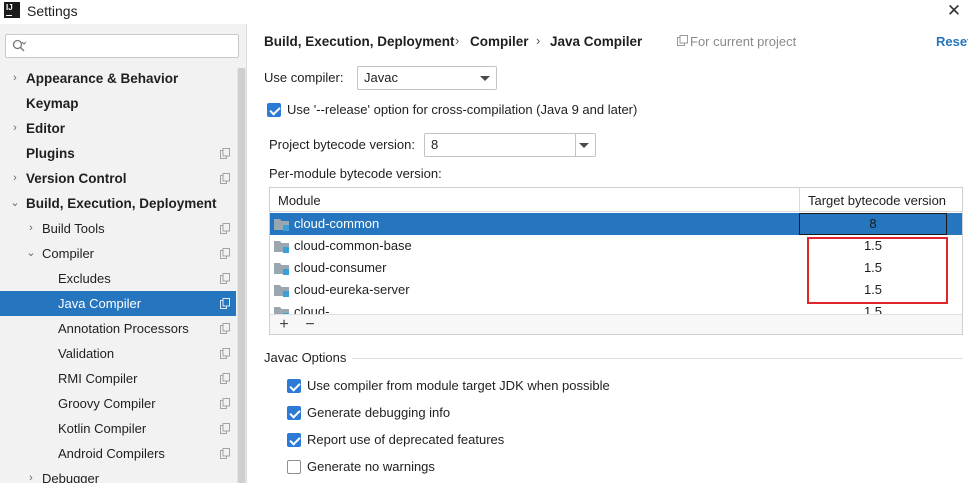  What do you see at coordinates (45, 128) in the screenshot?
I see `sidebar-item-label: Editor` at bounding box center [45, 128].